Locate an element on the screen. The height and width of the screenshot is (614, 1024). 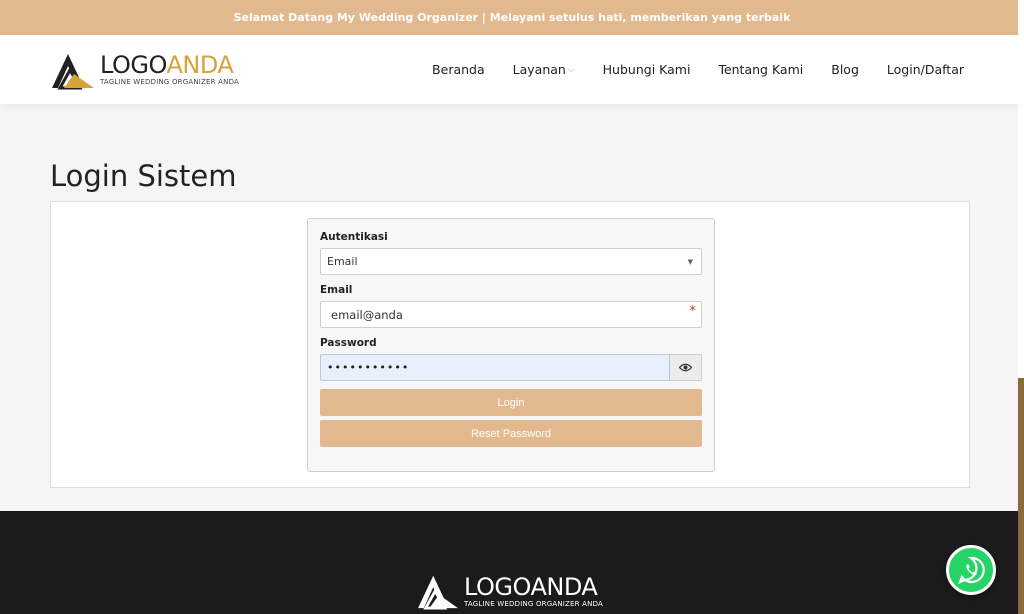
email-value: email@anda is located at coordinates (367, 314).